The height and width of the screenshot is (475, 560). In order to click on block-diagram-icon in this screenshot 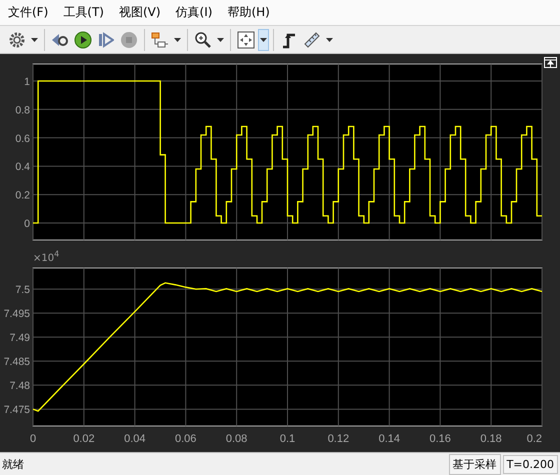, I will do `click(160, 40)`.